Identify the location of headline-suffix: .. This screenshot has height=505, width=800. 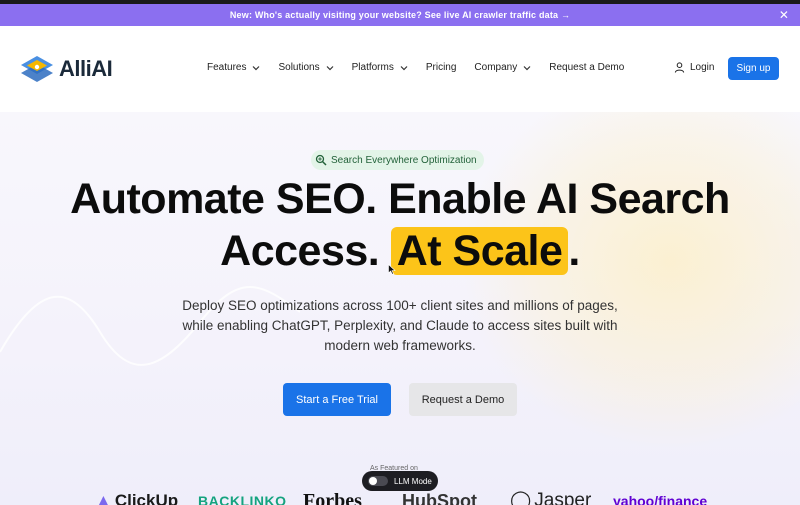
(574, 251).